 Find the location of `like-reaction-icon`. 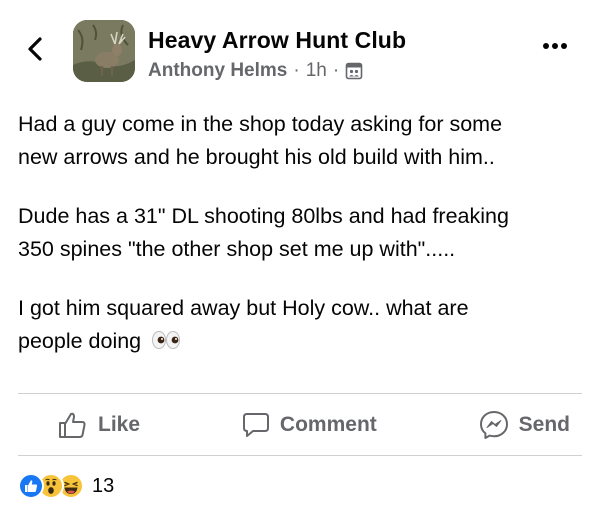

like-reaction-icon is located at coordinates (31, 486).